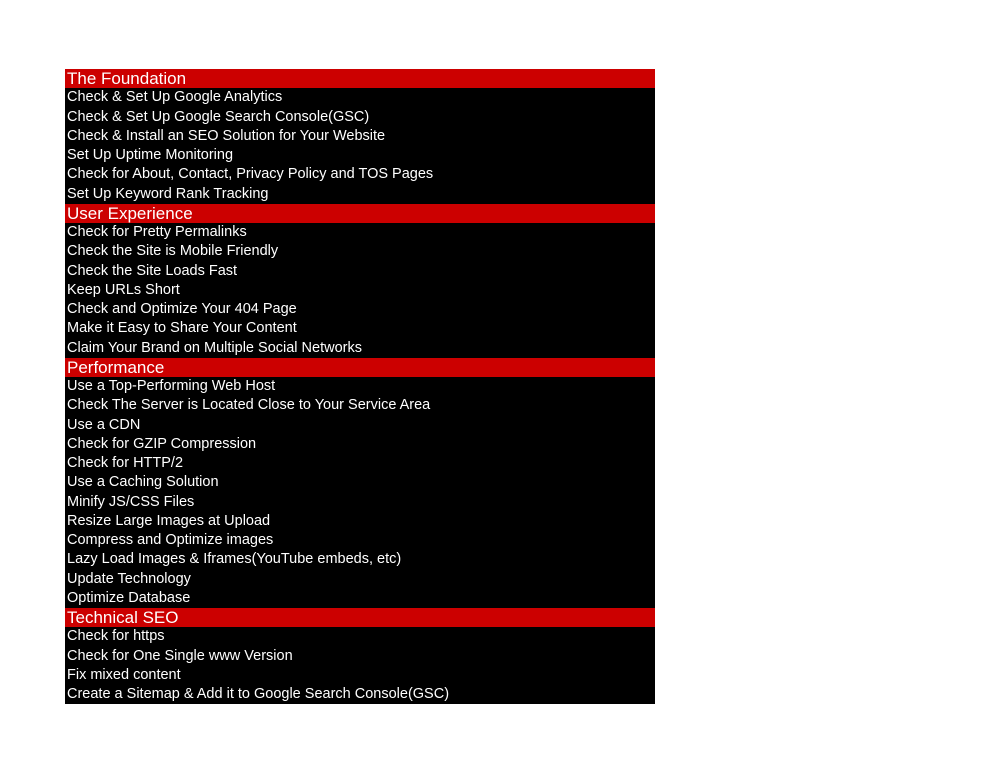 The width and height of the screenshot is (1000, 773). I want to click on checklist-item: Fix mixed content, so click(360, 675).